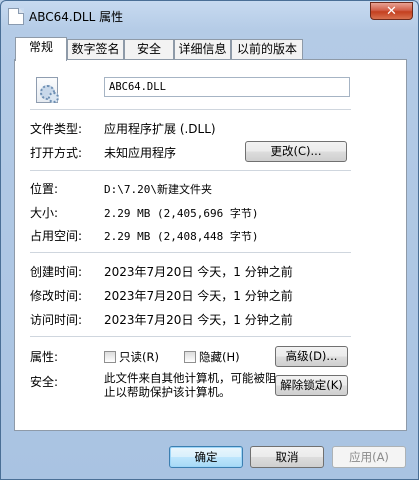 The height and width of the screenshot is (480, 419). Describe the element at coordinates (190, 385) in the screenshot. I see `security-warning-text: 此文件来自其他计算机，可能被阻止以帮助保护该计算机。` at that location.